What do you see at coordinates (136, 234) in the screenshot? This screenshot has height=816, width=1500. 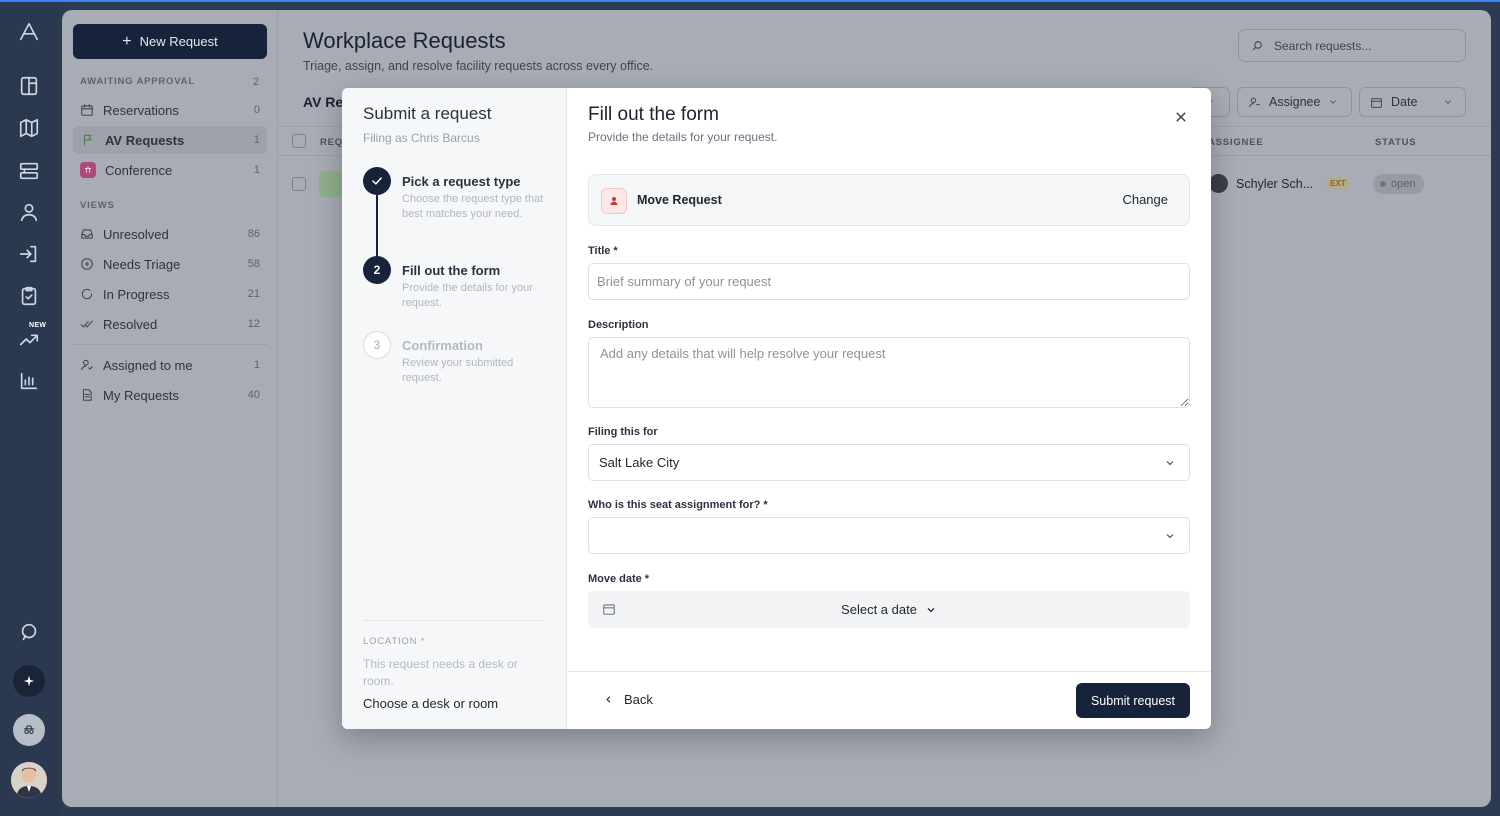 I see `sidebar-item-label: Unresolved` at bounding box center [136, 234].